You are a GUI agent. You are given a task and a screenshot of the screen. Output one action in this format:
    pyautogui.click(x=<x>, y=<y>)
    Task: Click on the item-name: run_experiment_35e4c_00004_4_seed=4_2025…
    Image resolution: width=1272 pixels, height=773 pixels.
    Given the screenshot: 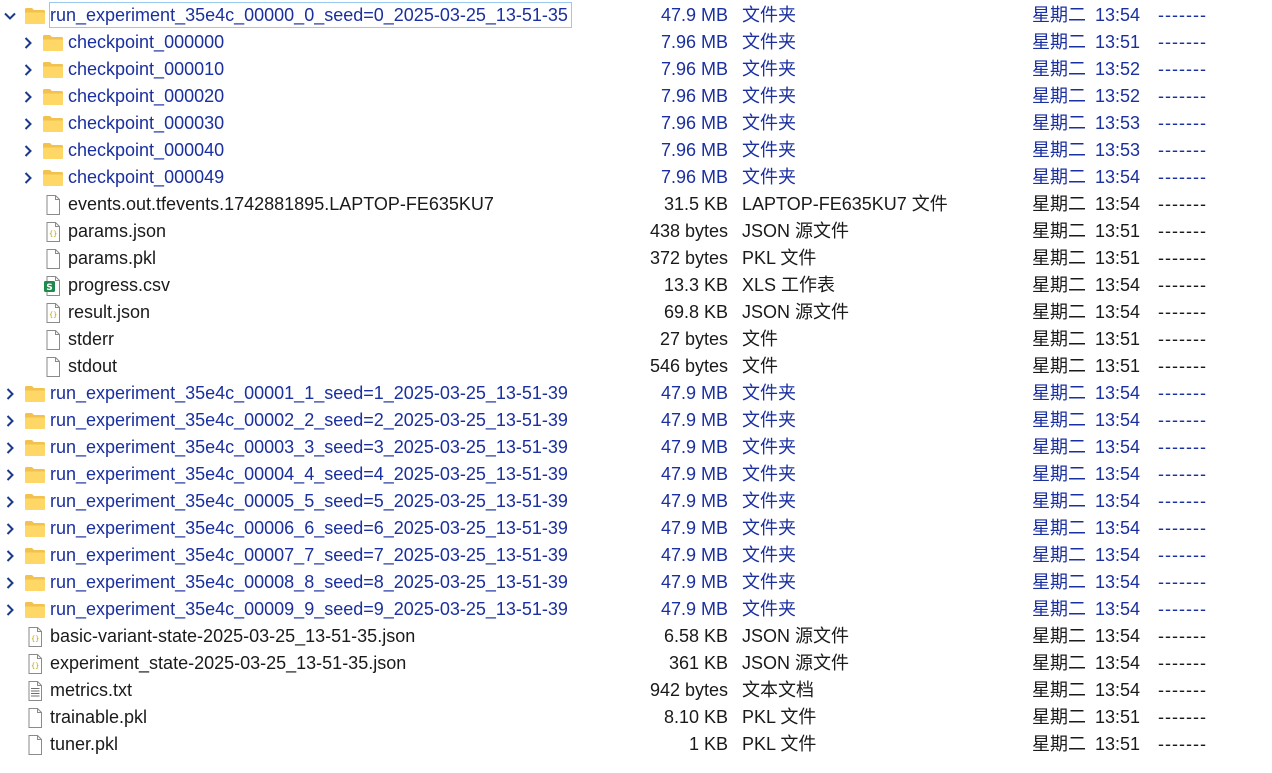 What is the action you would take?
    pyautogui.click(x=309, y=474)
    